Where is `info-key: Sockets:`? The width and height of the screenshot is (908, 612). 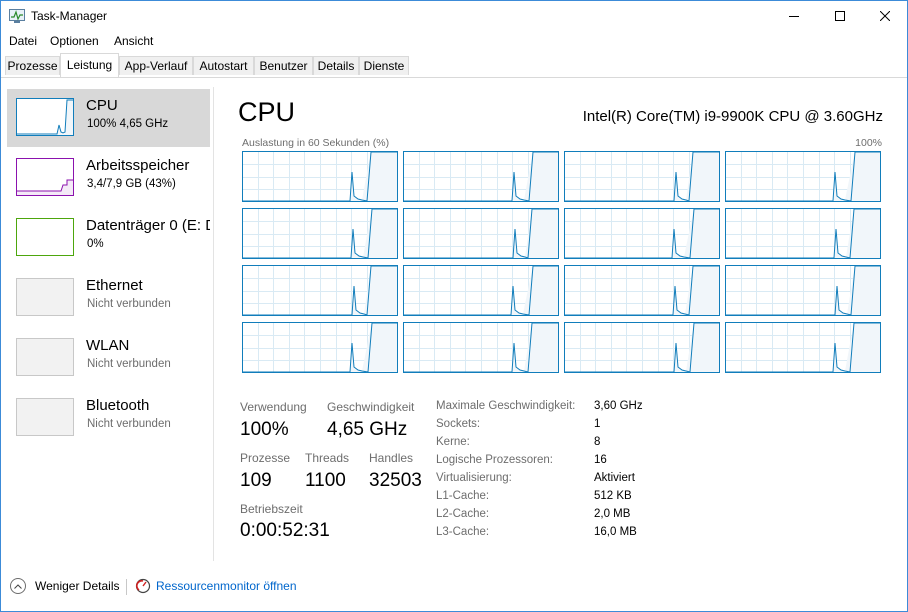
info-key: Sockets: is located at coordinates (458, 424).